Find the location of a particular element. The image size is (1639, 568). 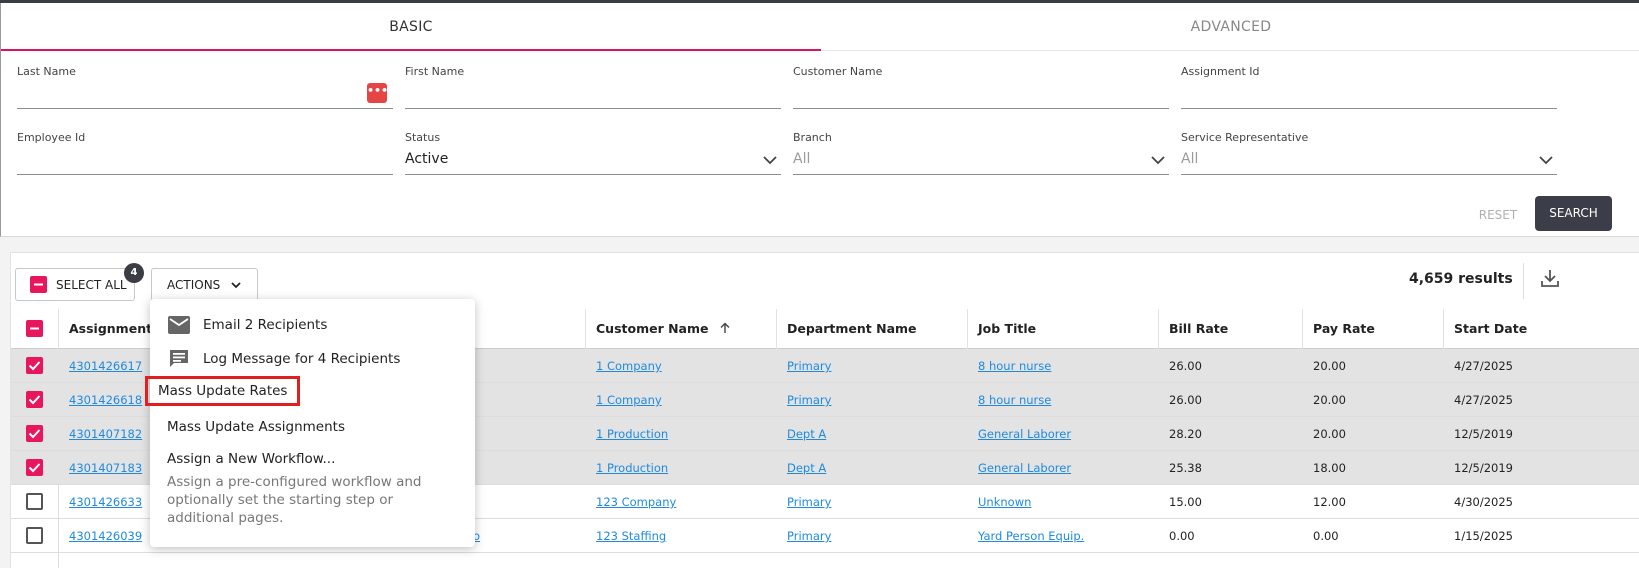

search-tabs: BASIC ADVANCED is located at coordinates (820, 27).